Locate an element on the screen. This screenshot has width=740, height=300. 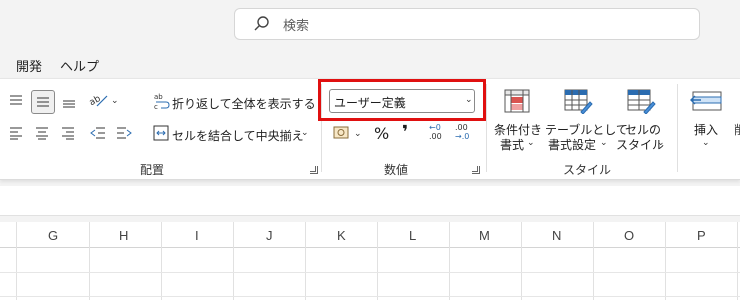
merge-center-button: セルを結合して中央揃え is located at coordinates (238, 135).